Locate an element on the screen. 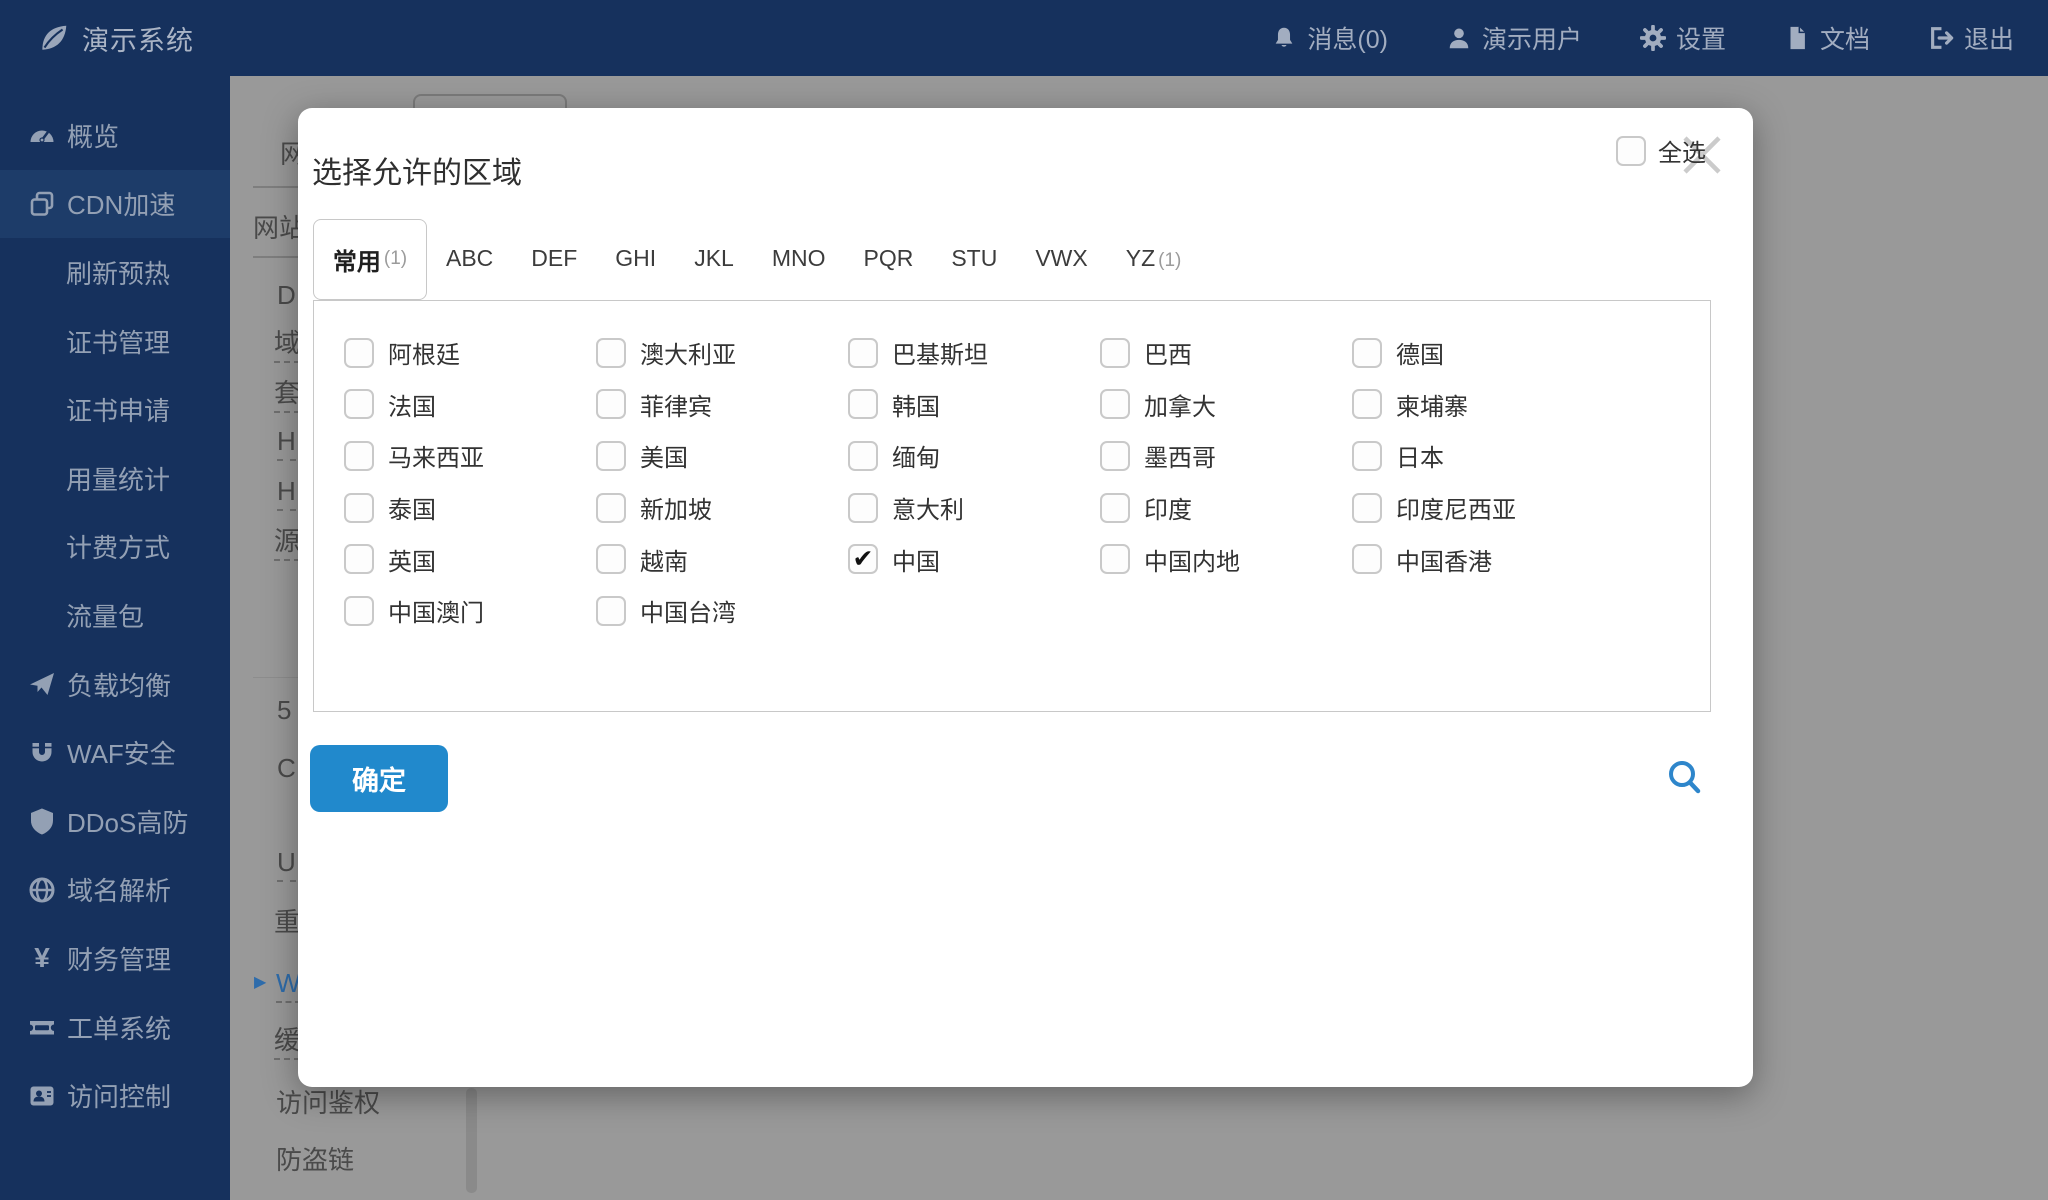 The height and width of the screenshot is (1200, 2048). brand: 演示系统 is located at coordinates (115, 38).